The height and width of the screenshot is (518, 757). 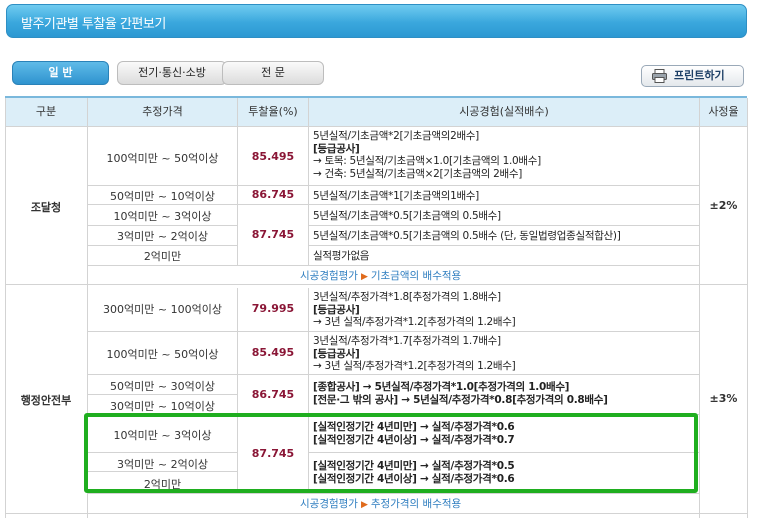 What do you see at coordinates (723, 398) in the screenshot?
I see `adjust-rate: ±3%` at bounding box center [723, 398].